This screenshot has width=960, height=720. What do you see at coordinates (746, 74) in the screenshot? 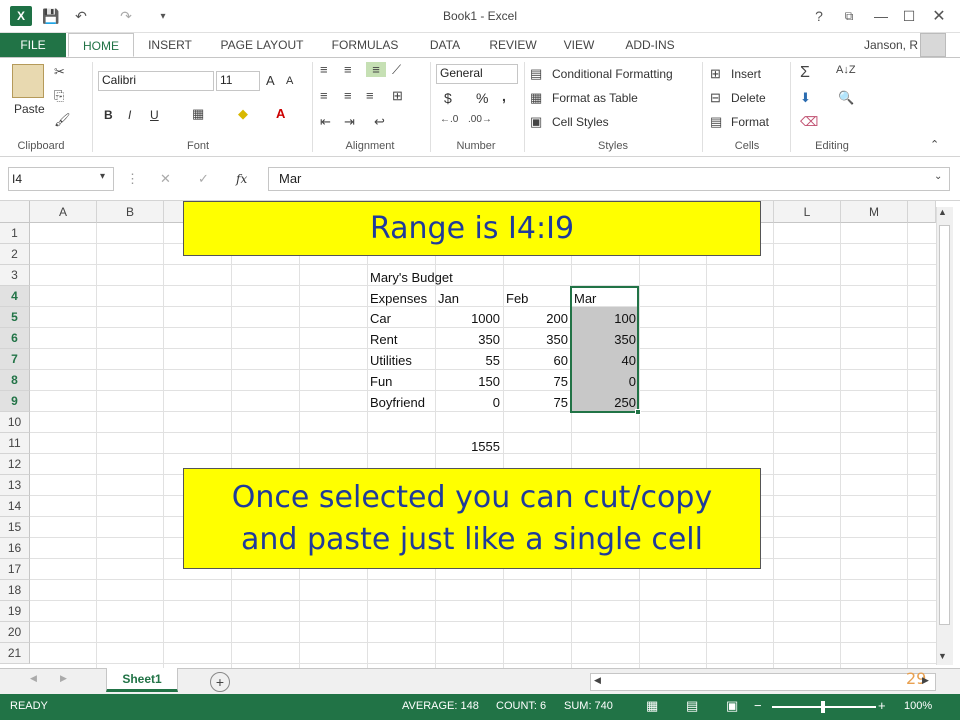
I see `insert-cells-button: Insert` at bounding box center [746, 74].